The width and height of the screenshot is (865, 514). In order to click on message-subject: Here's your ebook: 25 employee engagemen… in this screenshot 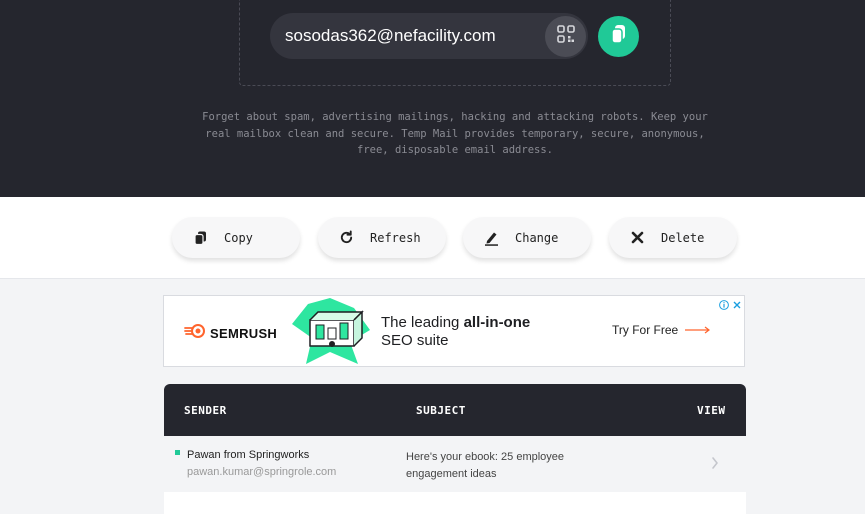, I will do `click(485, 465)`.